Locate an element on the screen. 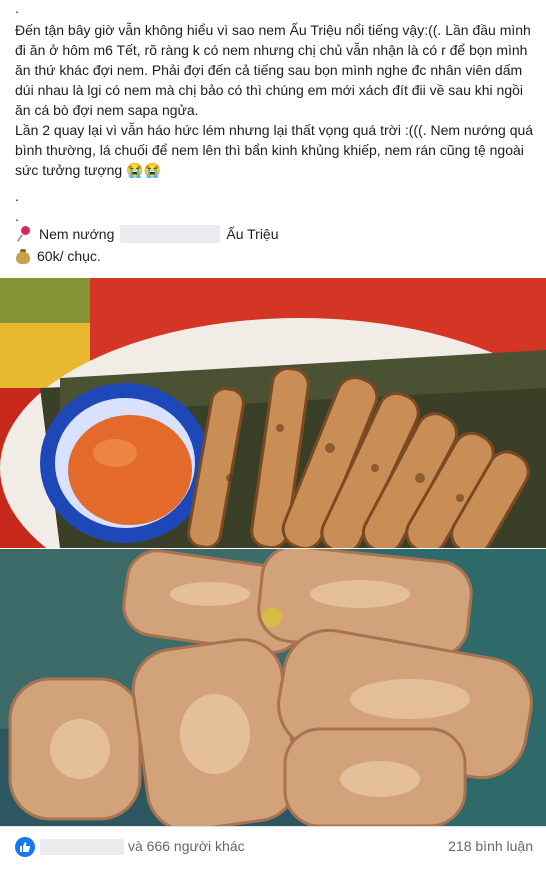 The height and width of the screenshot is (870, 546). post-footer: và 666 người khác 218 bình luận is located at coordinates (273, 848).